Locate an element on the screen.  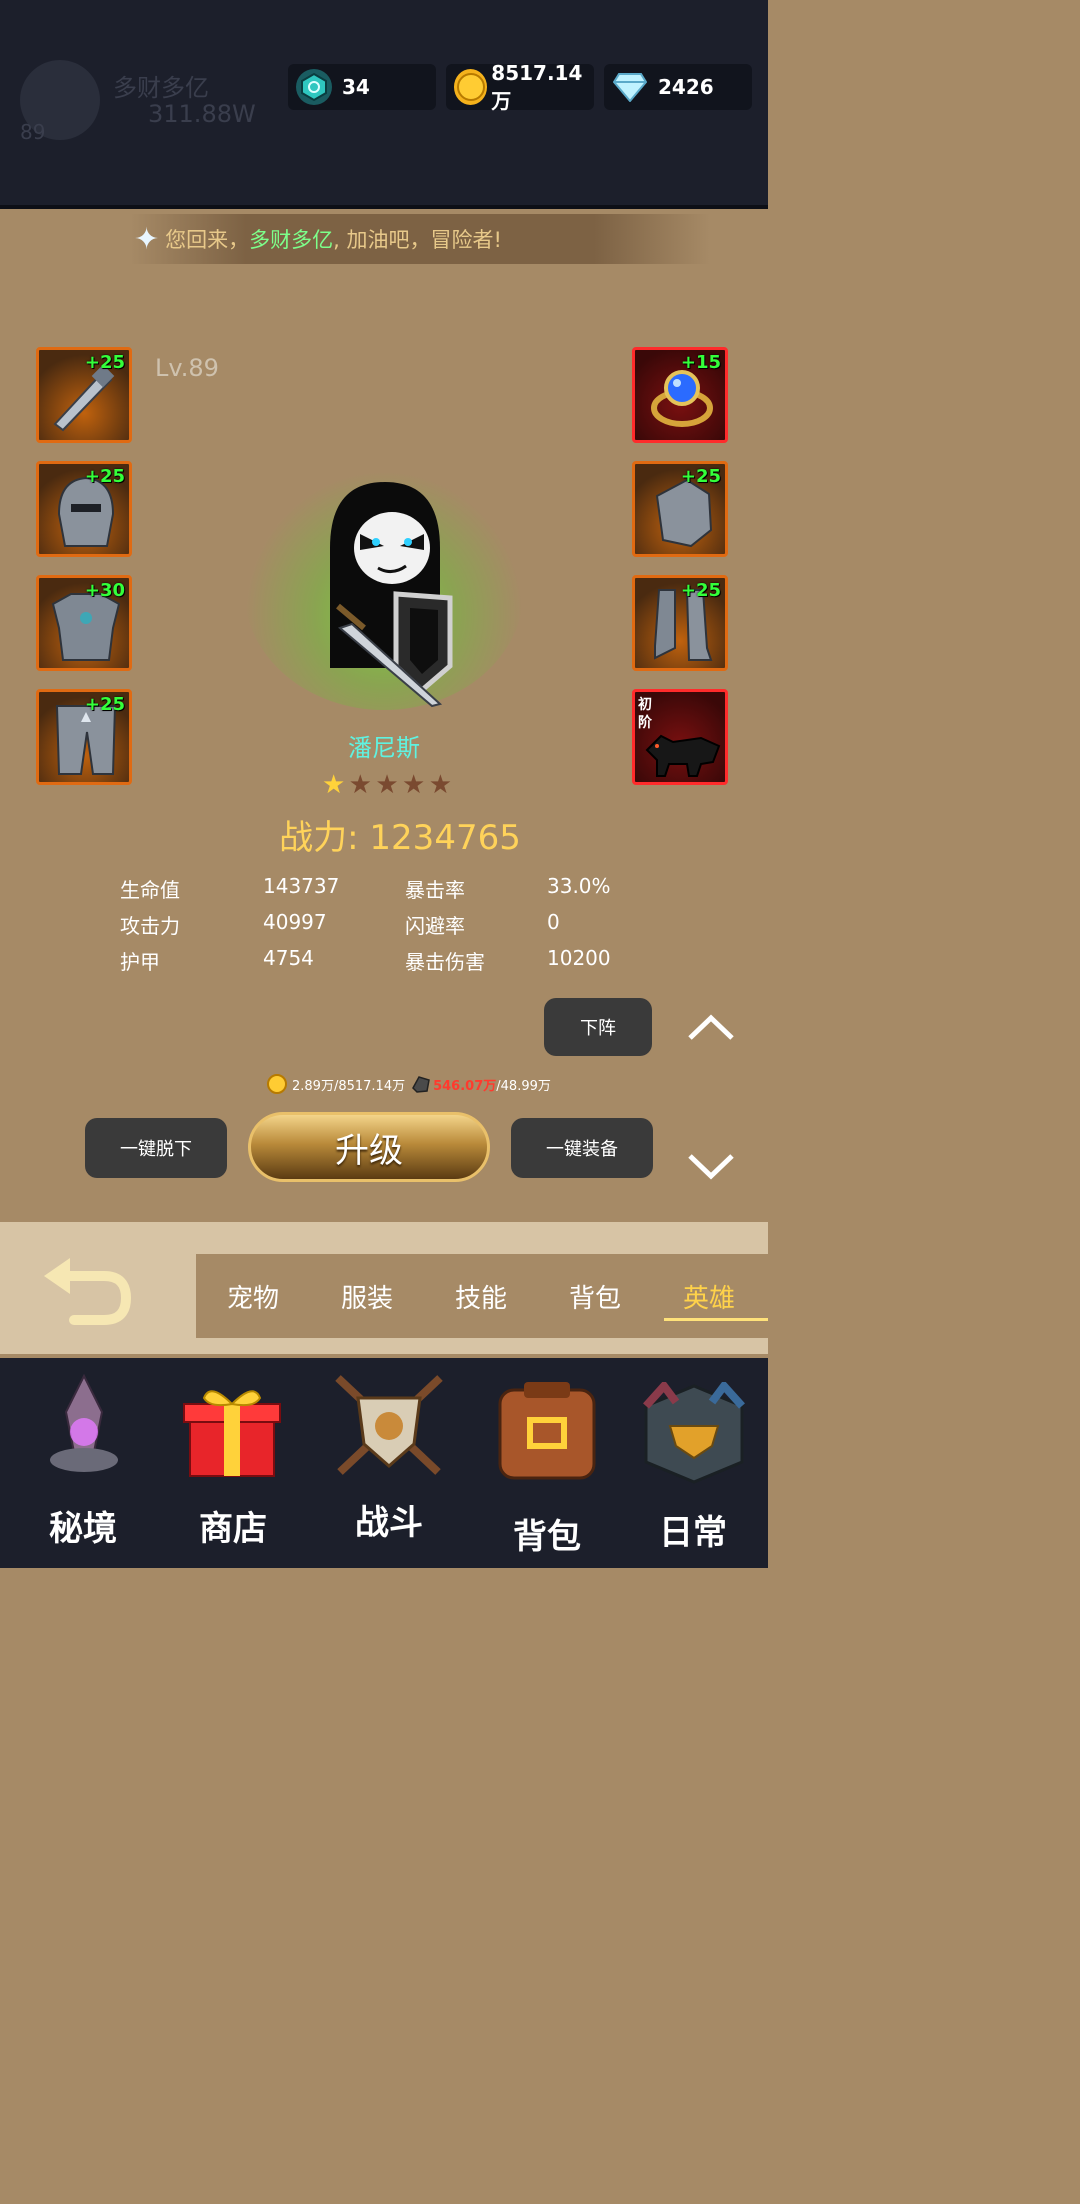
diamond-value: 2426 is located at coordinates (686, 87).